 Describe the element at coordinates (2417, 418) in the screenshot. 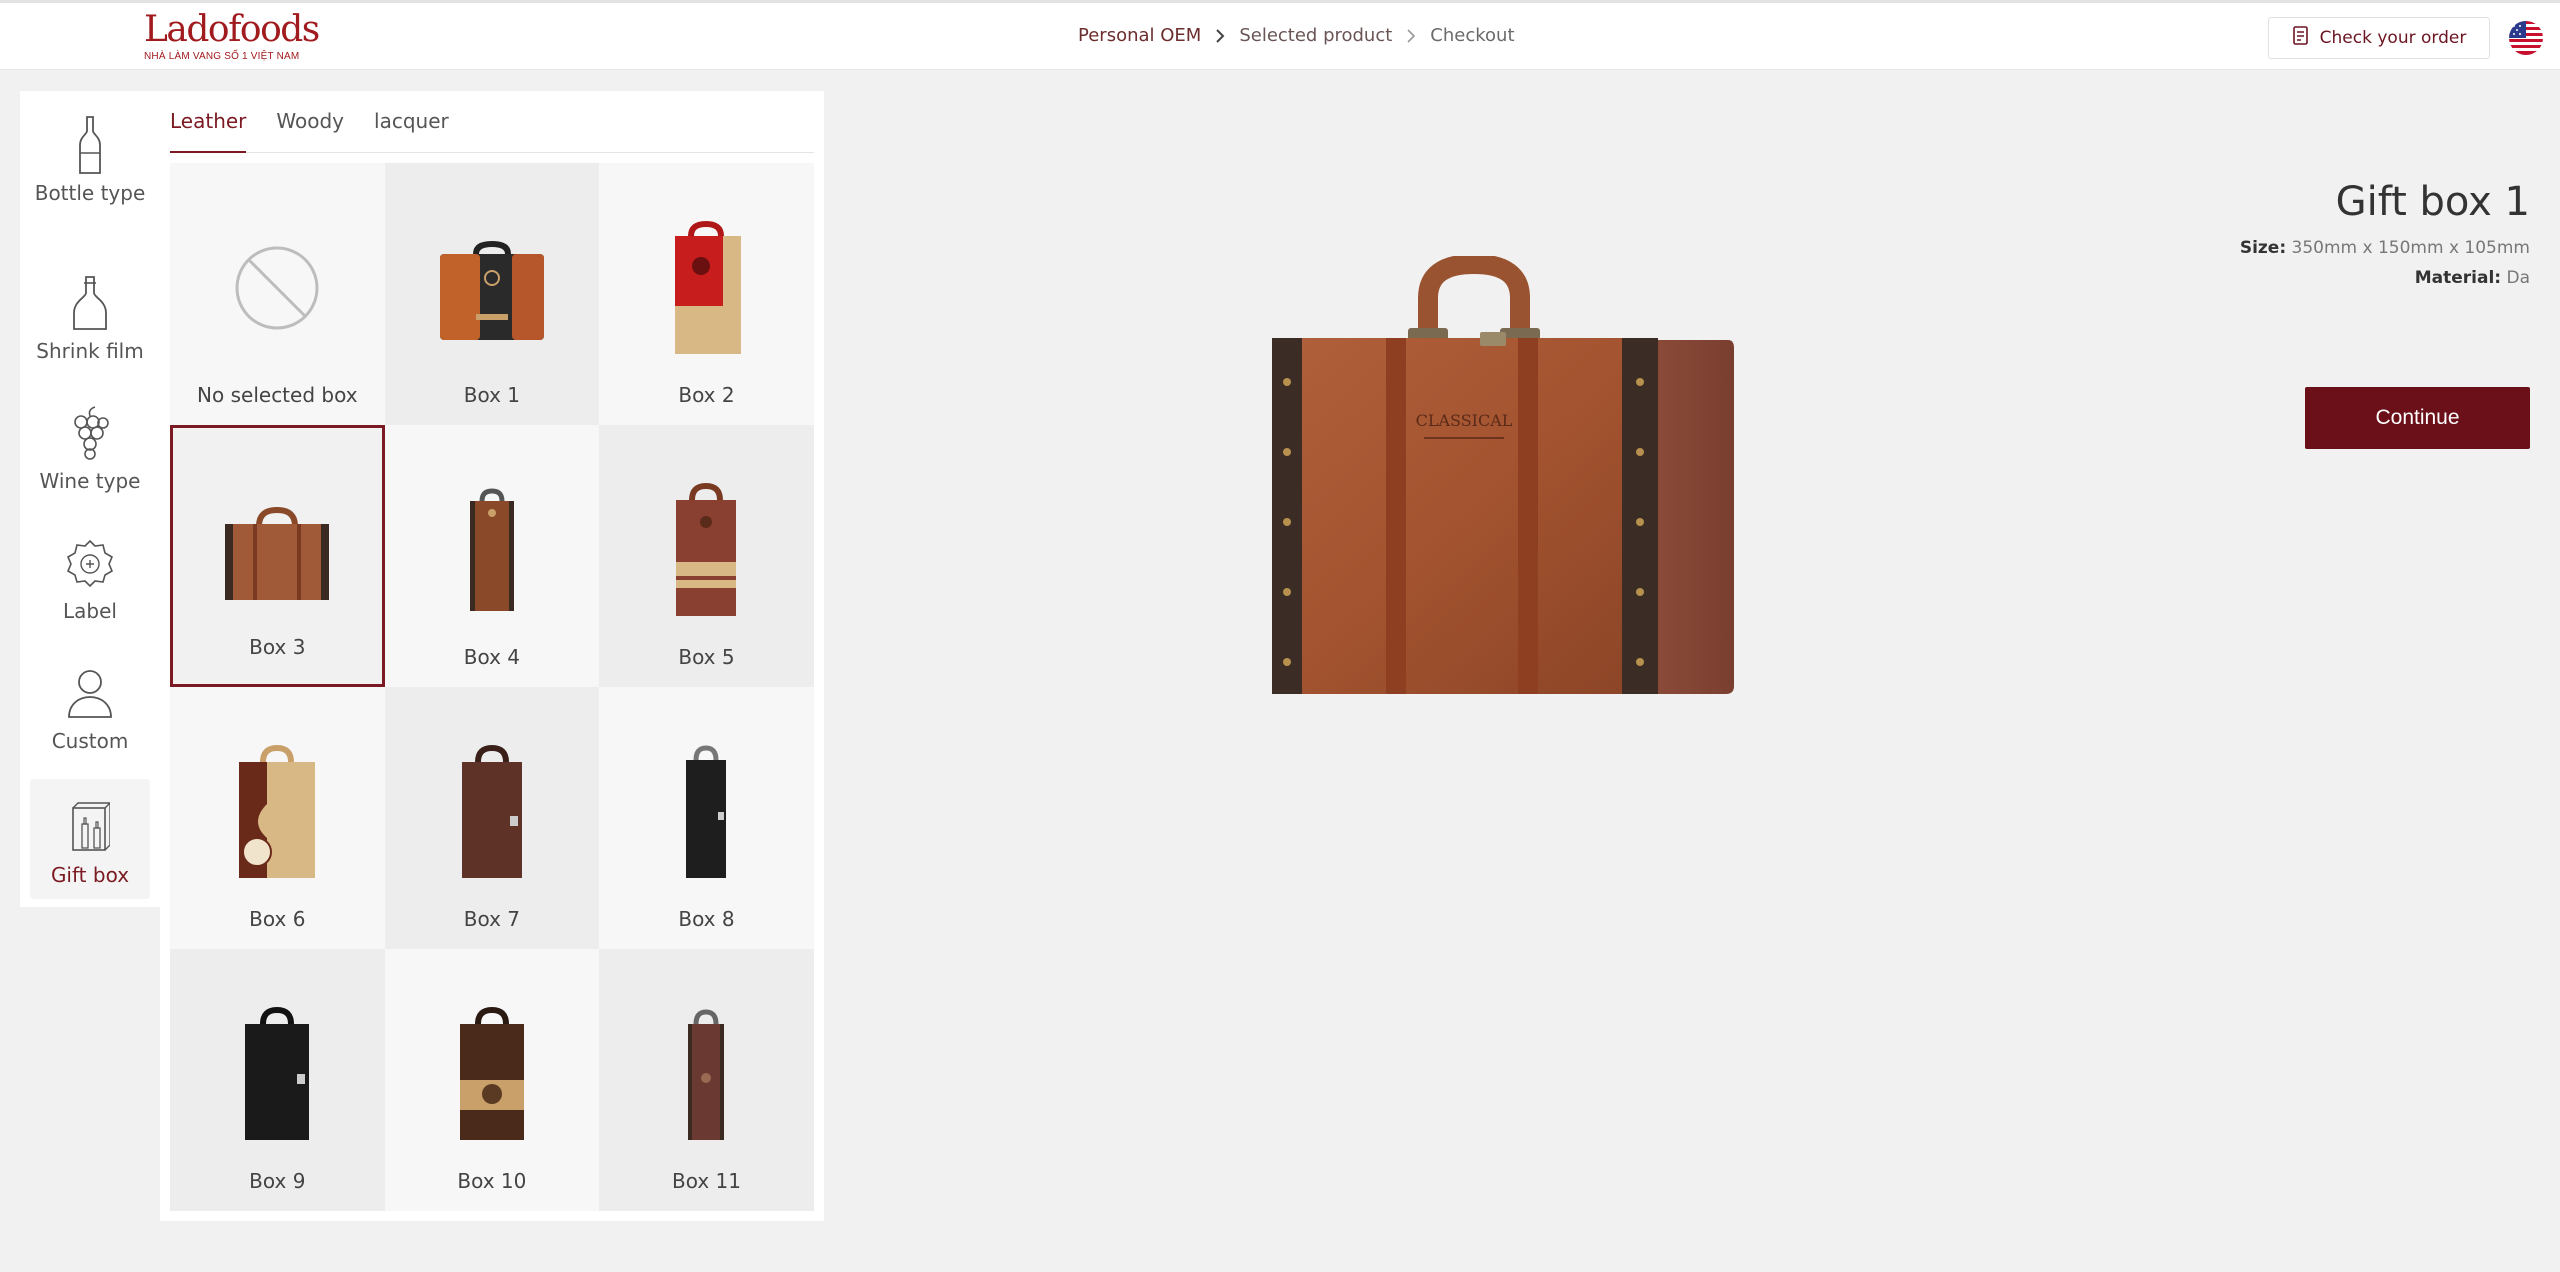

I see `continue-button: Continue` at that location.